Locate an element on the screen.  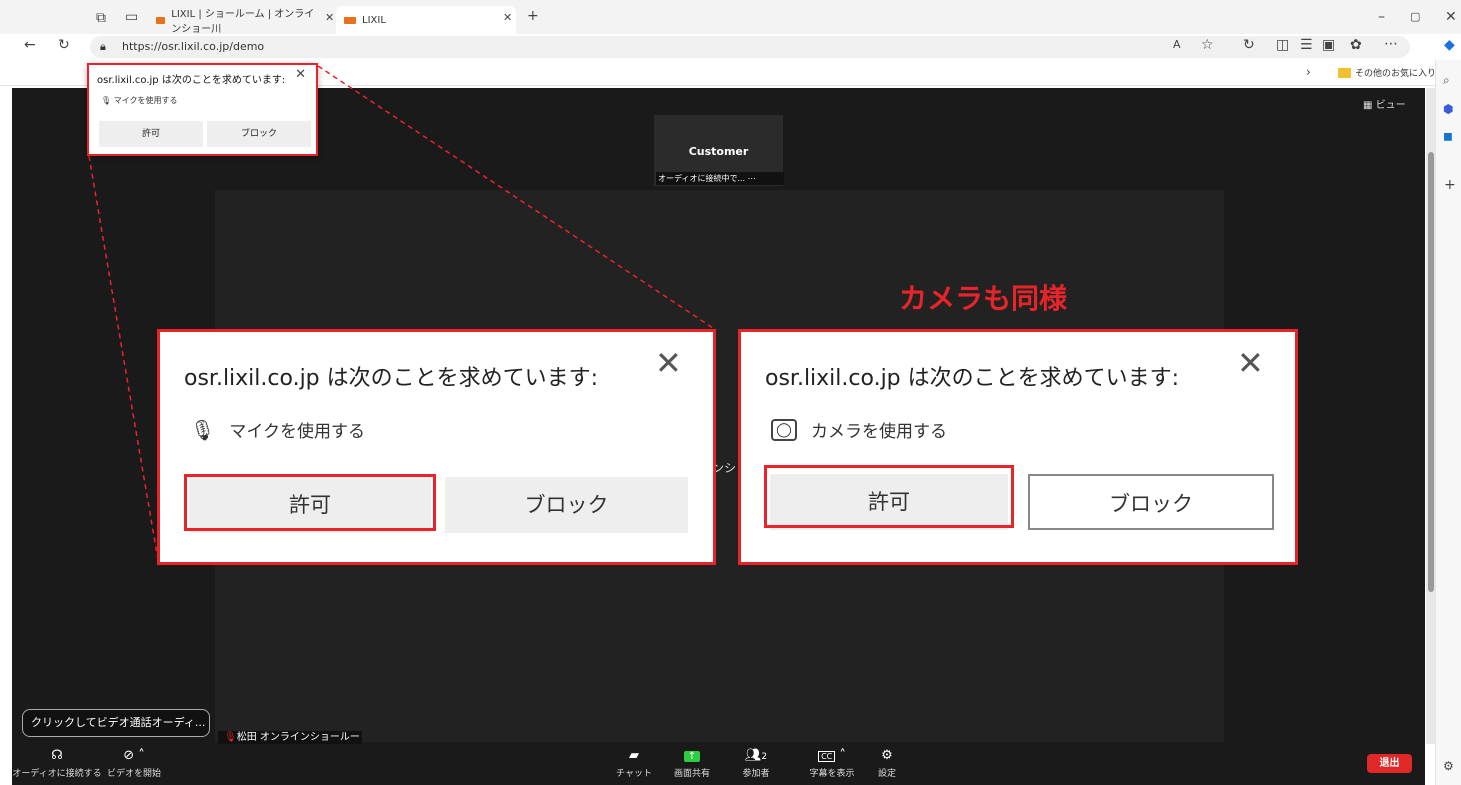
captions-icon: CC ˄ is located at coordinates (832, 755).